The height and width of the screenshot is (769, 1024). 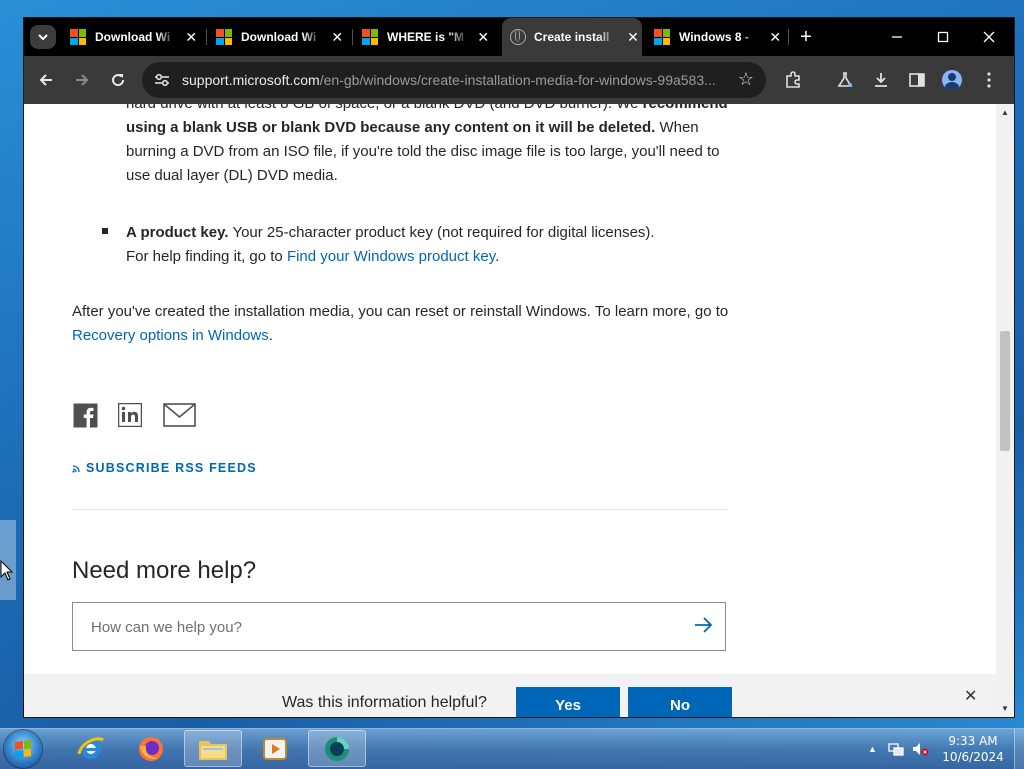 I want to click on maximize-button, so click(x=943, y=37).